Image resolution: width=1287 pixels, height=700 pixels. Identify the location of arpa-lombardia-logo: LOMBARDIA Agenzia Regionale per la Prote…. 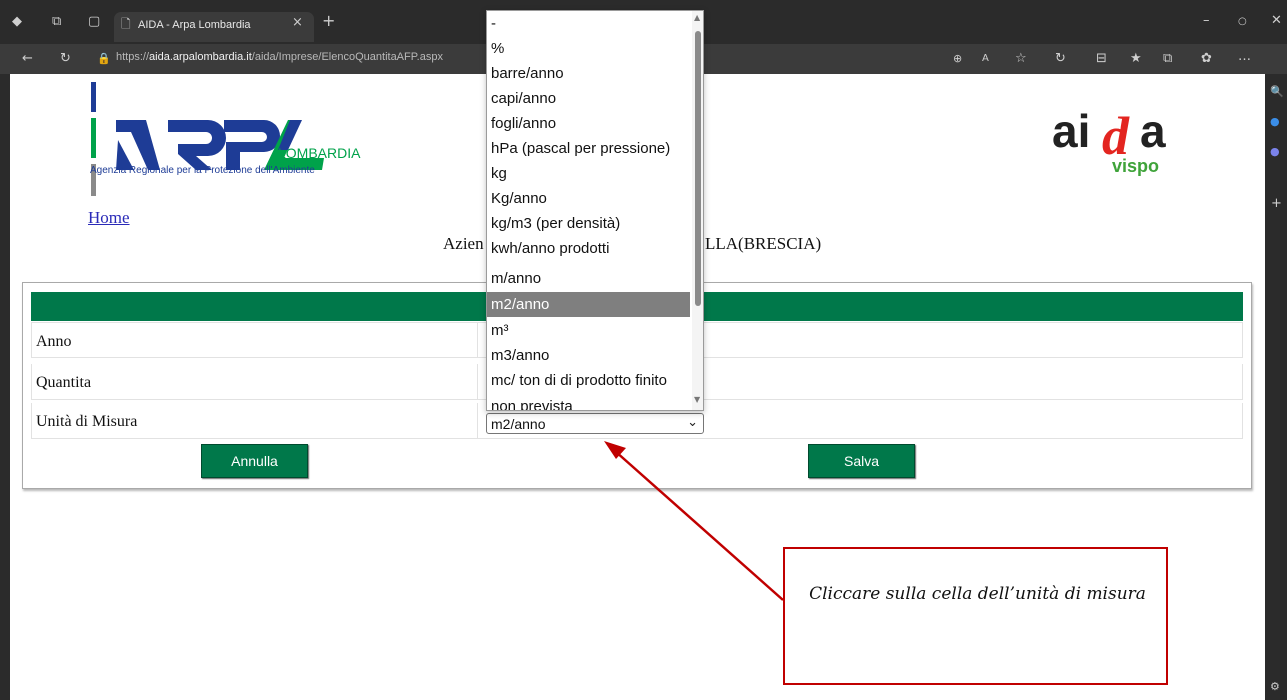
(225, 139).